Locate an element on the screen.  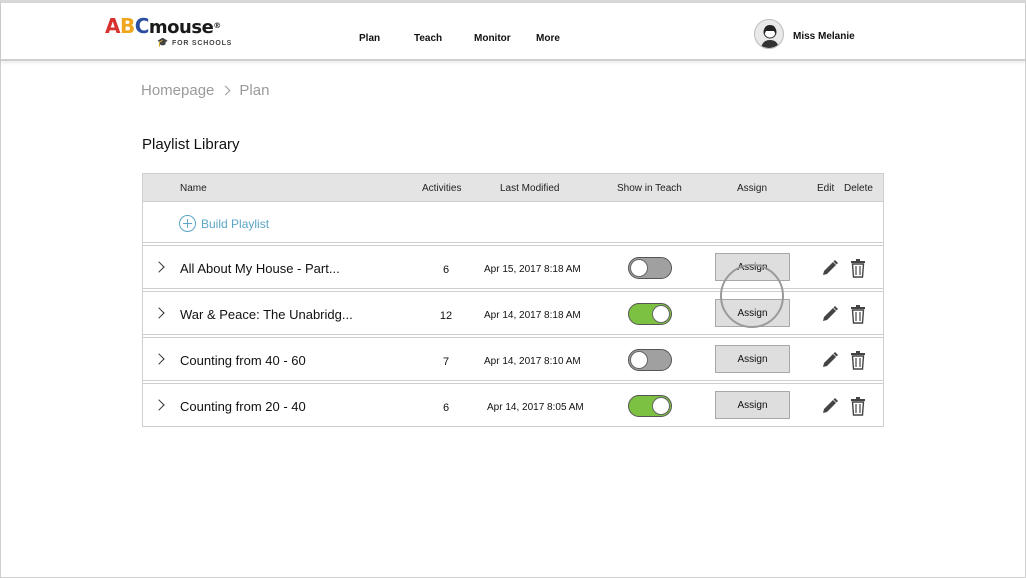
breadcrumb-plan: Plan is located at coordinates (254, 90).